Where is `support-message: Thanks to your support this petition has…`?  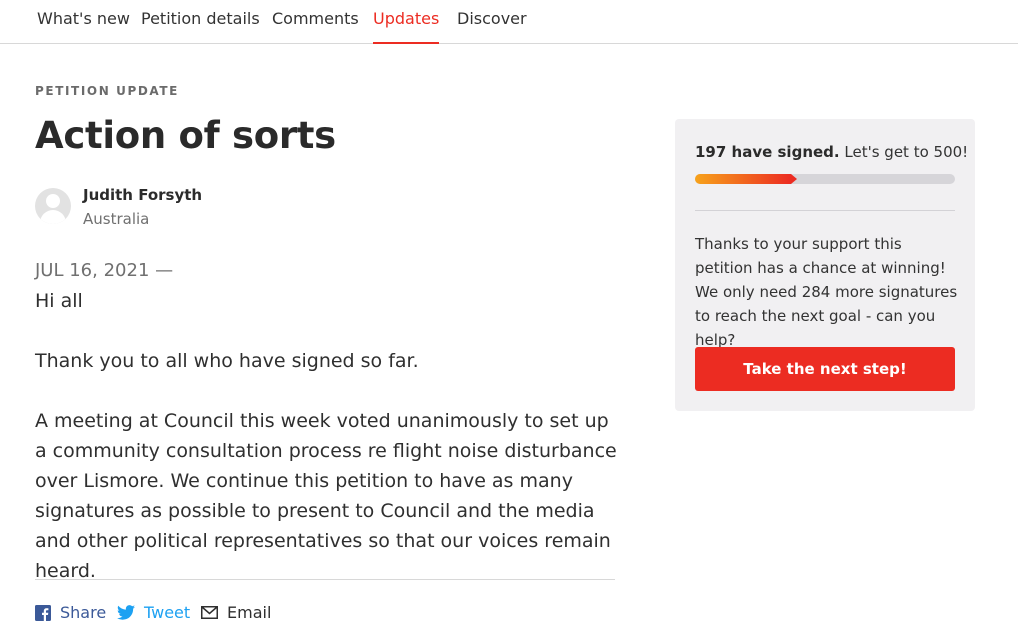
support-message: Thanks to your support this petition has… is located at coordinates (826, 292).